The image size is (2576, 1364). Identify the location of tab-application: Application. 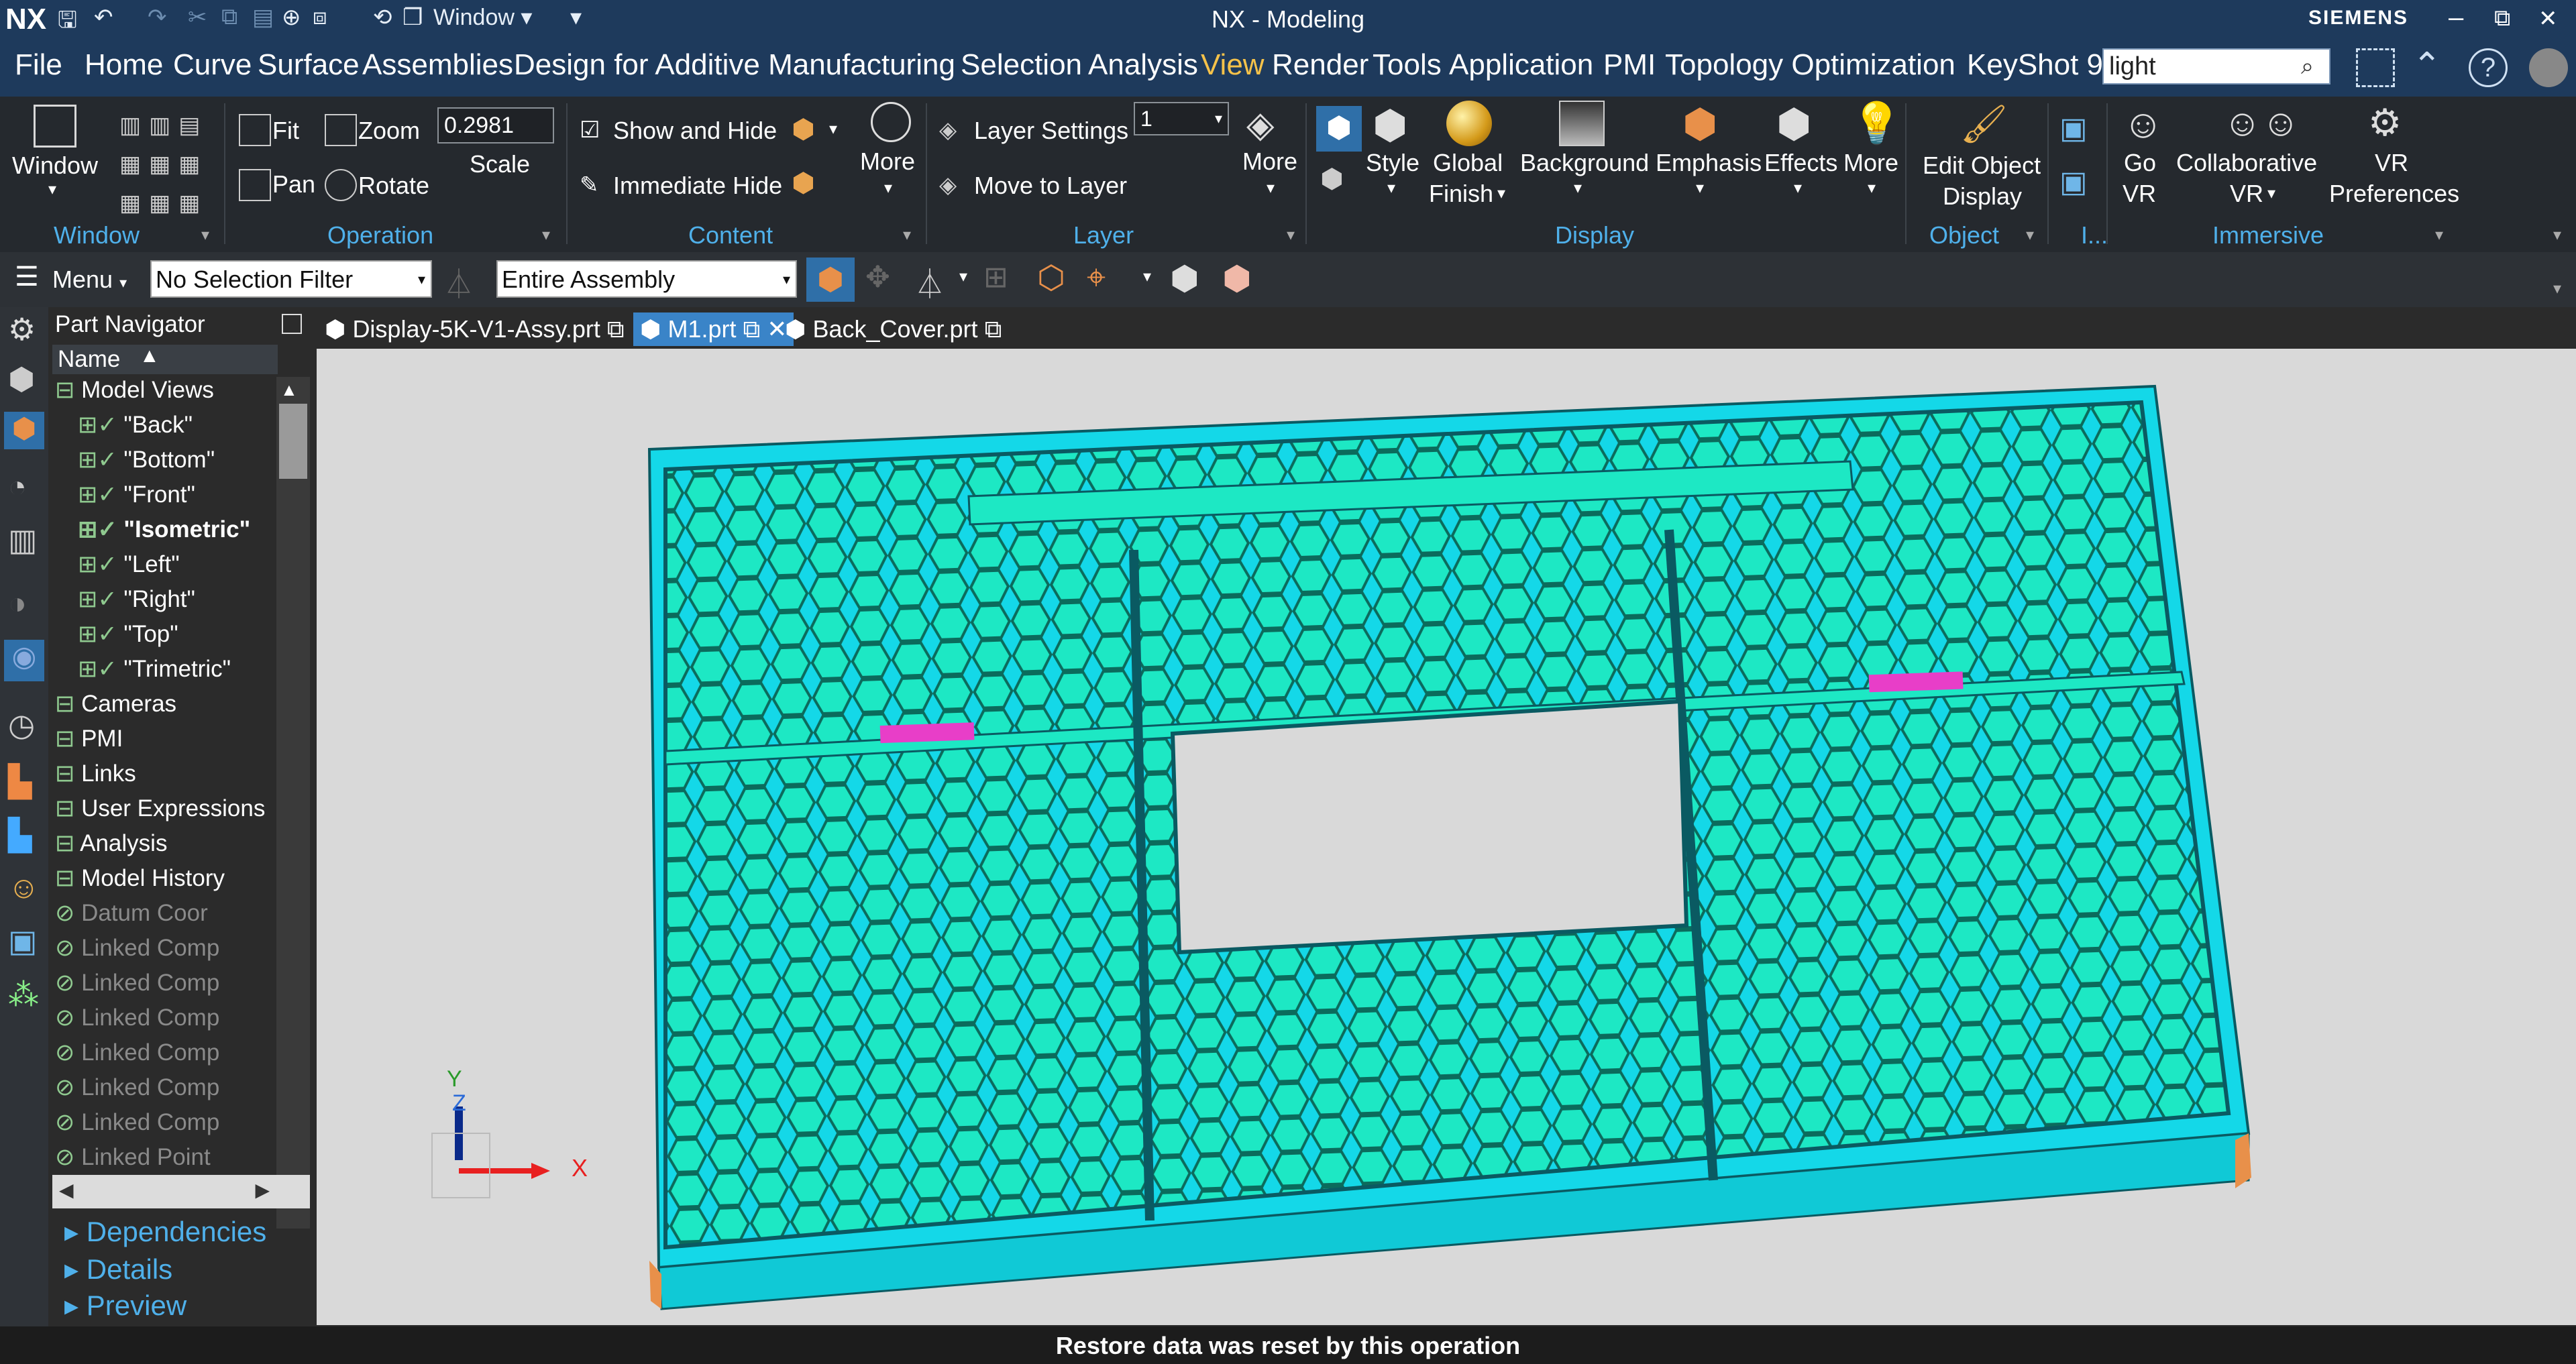
(1521, 65).